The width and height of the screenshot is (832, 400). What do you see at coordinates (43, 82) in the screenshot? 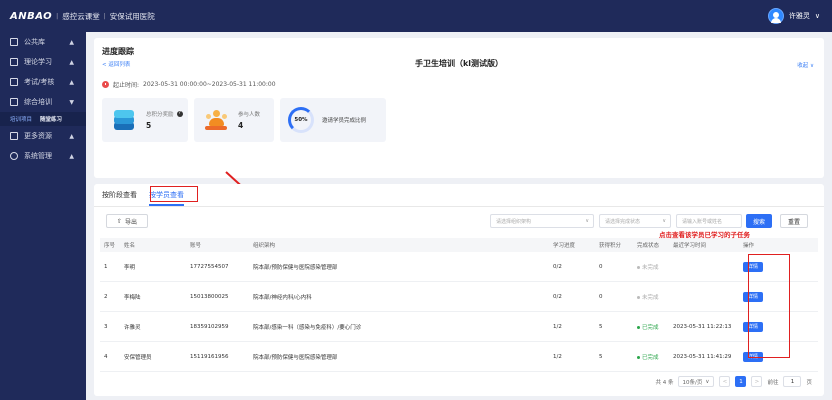
I see `sidebar-item-exam: 考试/考核 ▲` at bounding box center [43, 82].